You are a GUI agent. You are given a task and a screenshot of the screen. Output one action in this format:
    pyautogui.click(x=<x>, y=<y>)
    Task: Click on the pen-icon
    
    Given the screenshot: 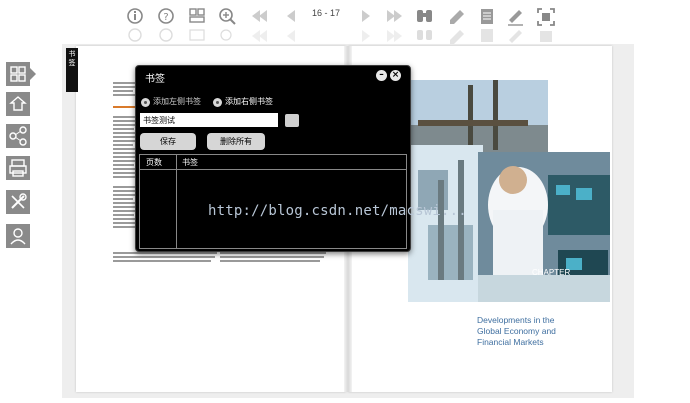 What is the action you would take?
    pyautogui.click(x=516, y=26)
    